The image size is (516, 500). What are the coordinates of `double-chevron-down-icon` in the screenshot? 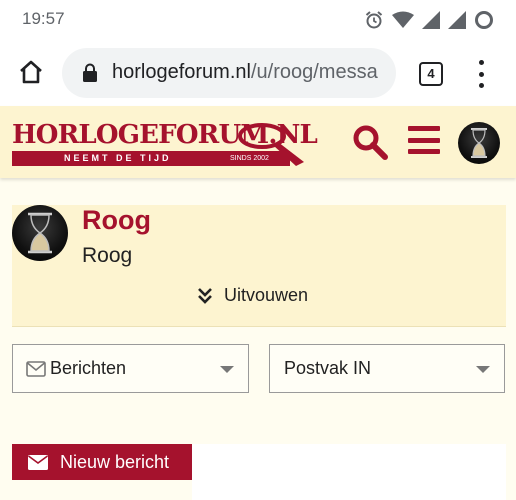 It's located at (205, 295).